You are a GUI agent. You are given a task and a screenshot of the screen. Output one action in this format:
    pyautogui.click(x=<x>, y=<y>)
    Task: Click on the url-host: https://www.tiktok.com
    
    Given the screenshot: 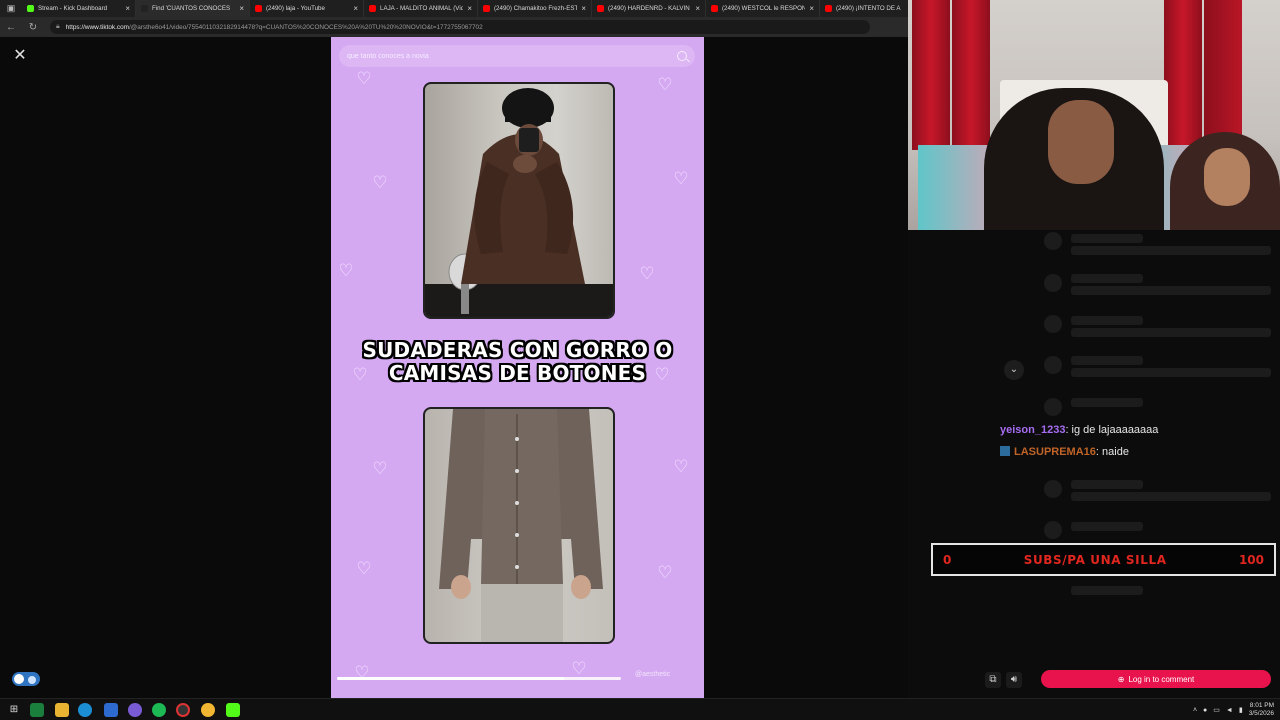 What is the action you would take?
    pyautogui.click(x=97, y=27)
    